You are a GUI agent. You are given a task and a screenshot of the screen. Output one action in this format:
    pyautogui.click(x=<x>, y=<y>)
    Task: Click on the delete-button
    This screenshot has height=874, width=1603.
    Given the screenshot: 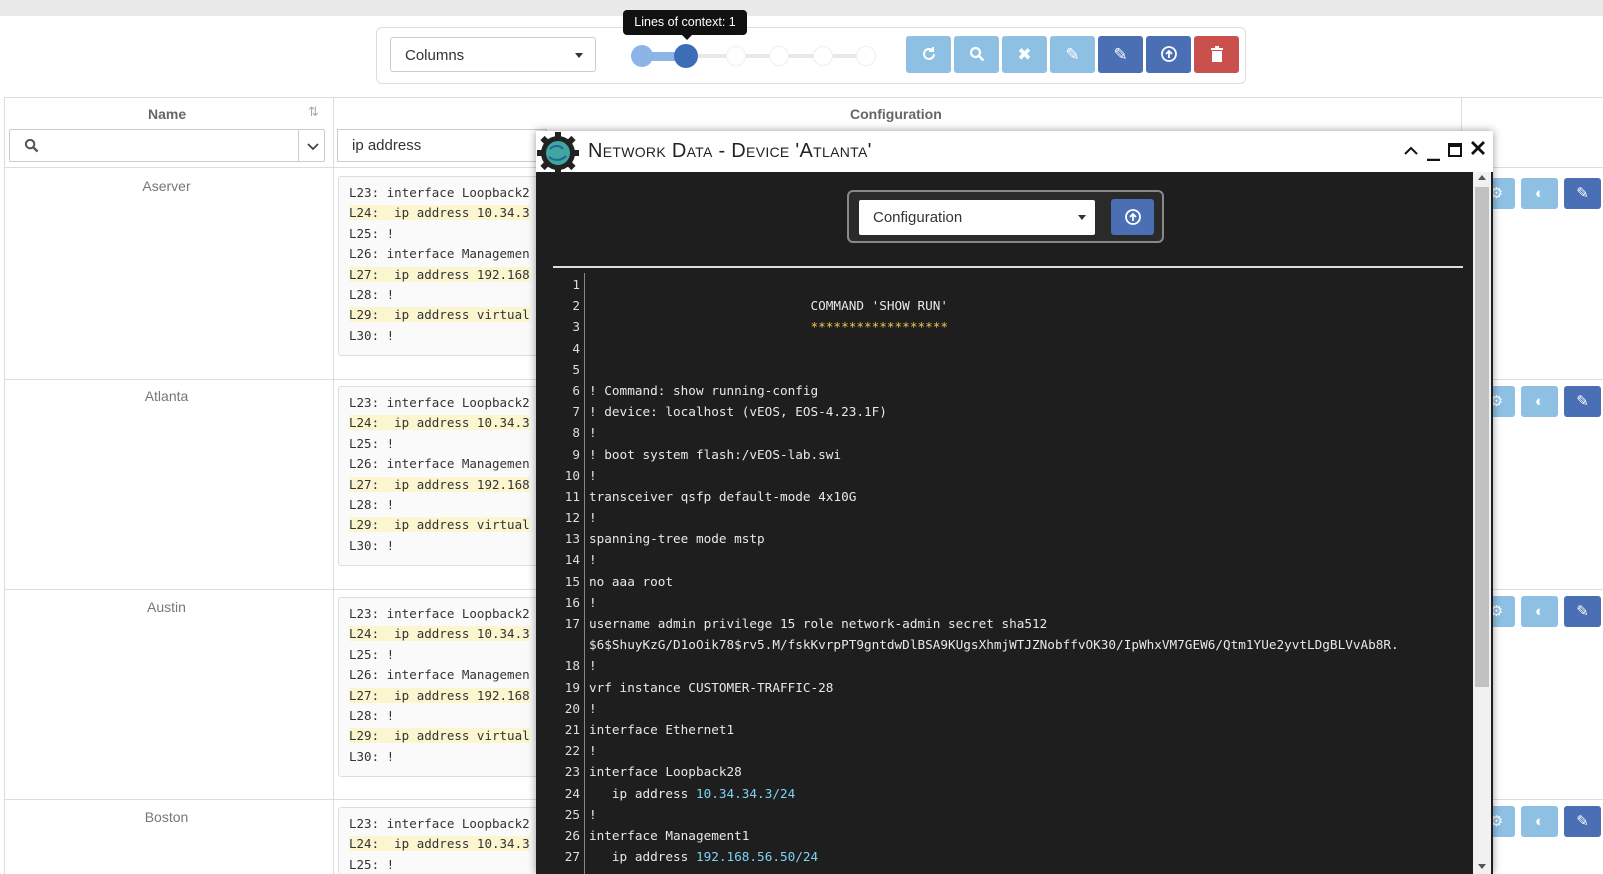 What is the action you would take?
    pyautogui.click(x=1216, y=54)
    